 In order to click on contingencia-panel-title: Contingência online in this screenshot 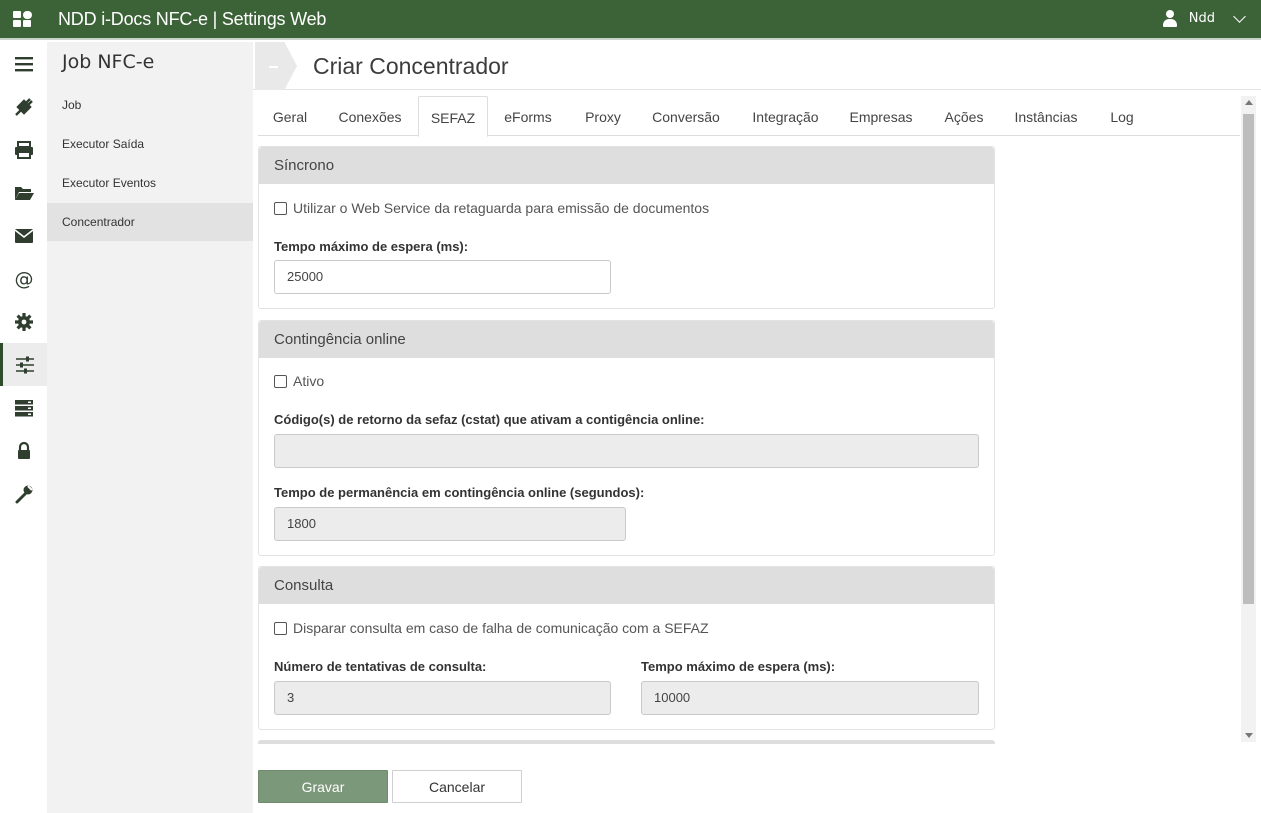, I will do `click(626, 339)`.